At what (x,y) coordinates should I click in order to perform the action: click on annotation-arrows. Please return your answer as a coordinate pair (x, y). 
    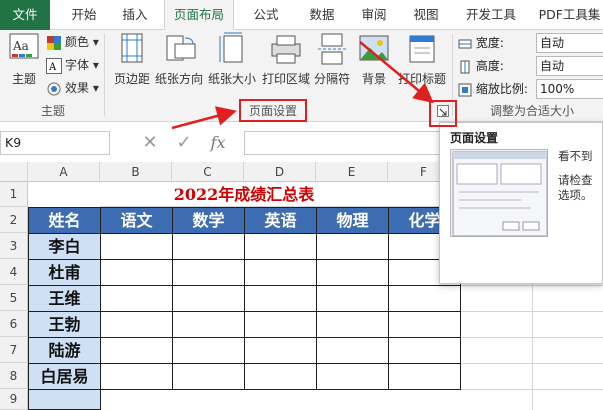
    Looking at the image, I should click on (302, 85).